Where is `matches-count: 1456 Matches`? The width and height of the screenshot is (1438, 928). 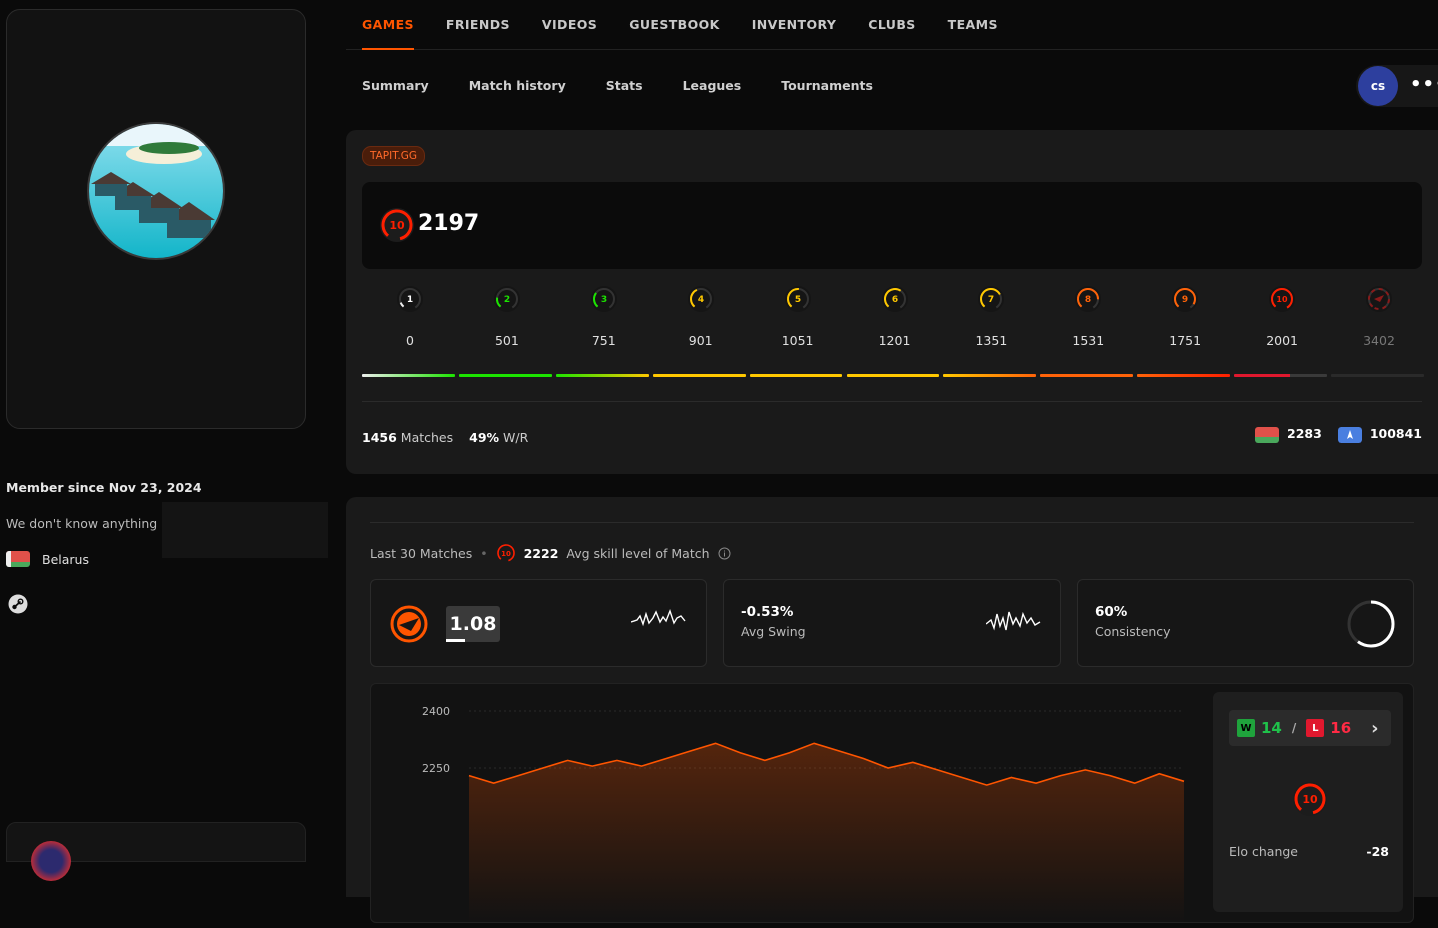
matches-count: 1456 Matches is located at coordinates (408, 437).